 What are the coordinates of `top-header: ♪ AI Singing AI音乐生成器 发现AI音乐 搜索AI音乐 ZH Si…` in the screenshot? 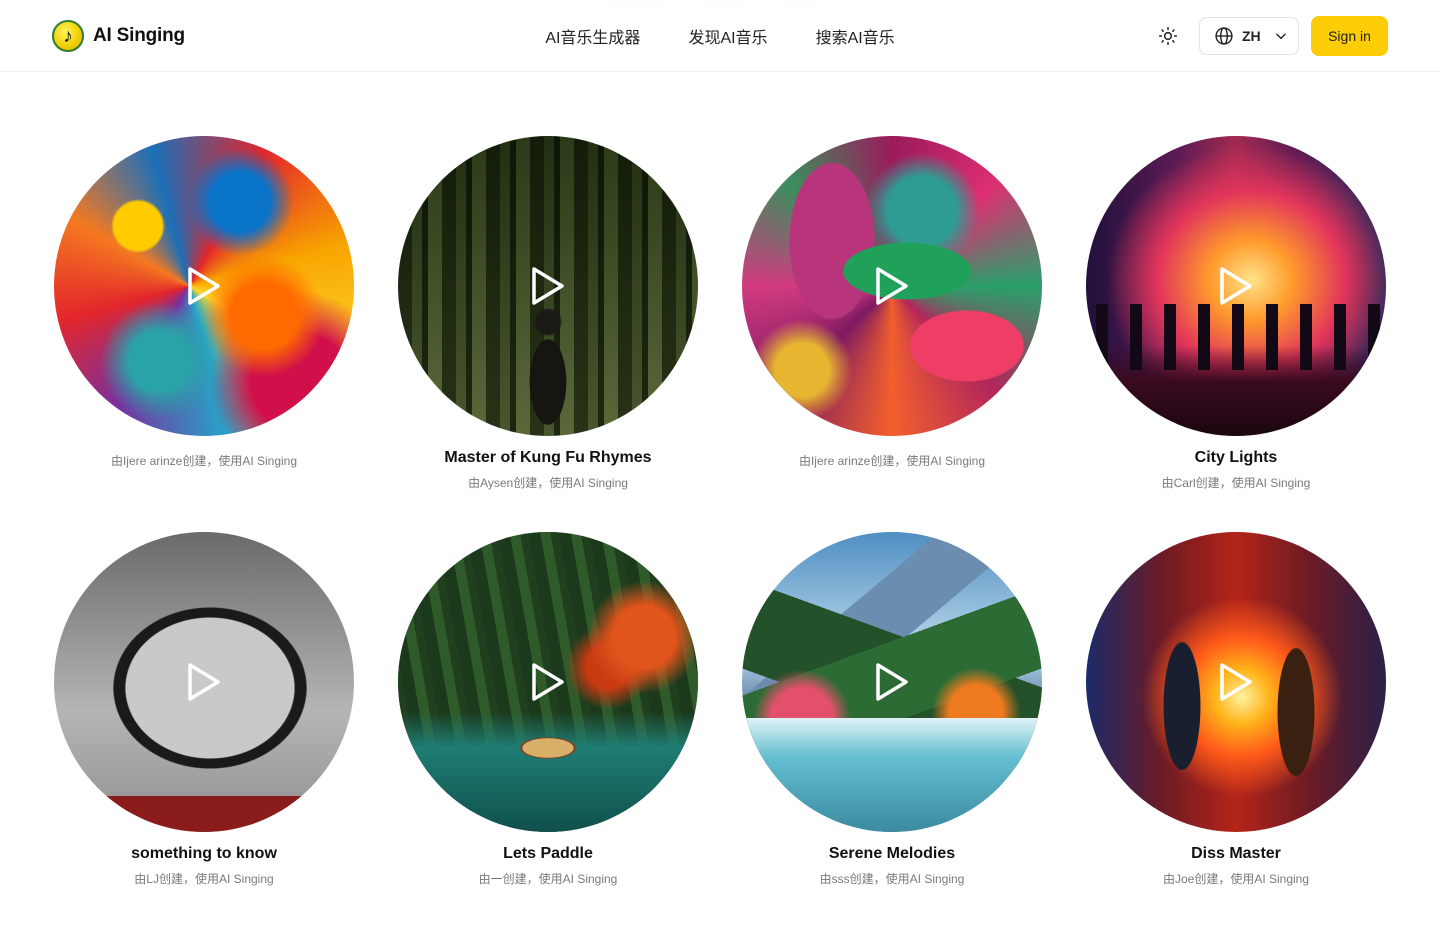 It's located at (720, 36).